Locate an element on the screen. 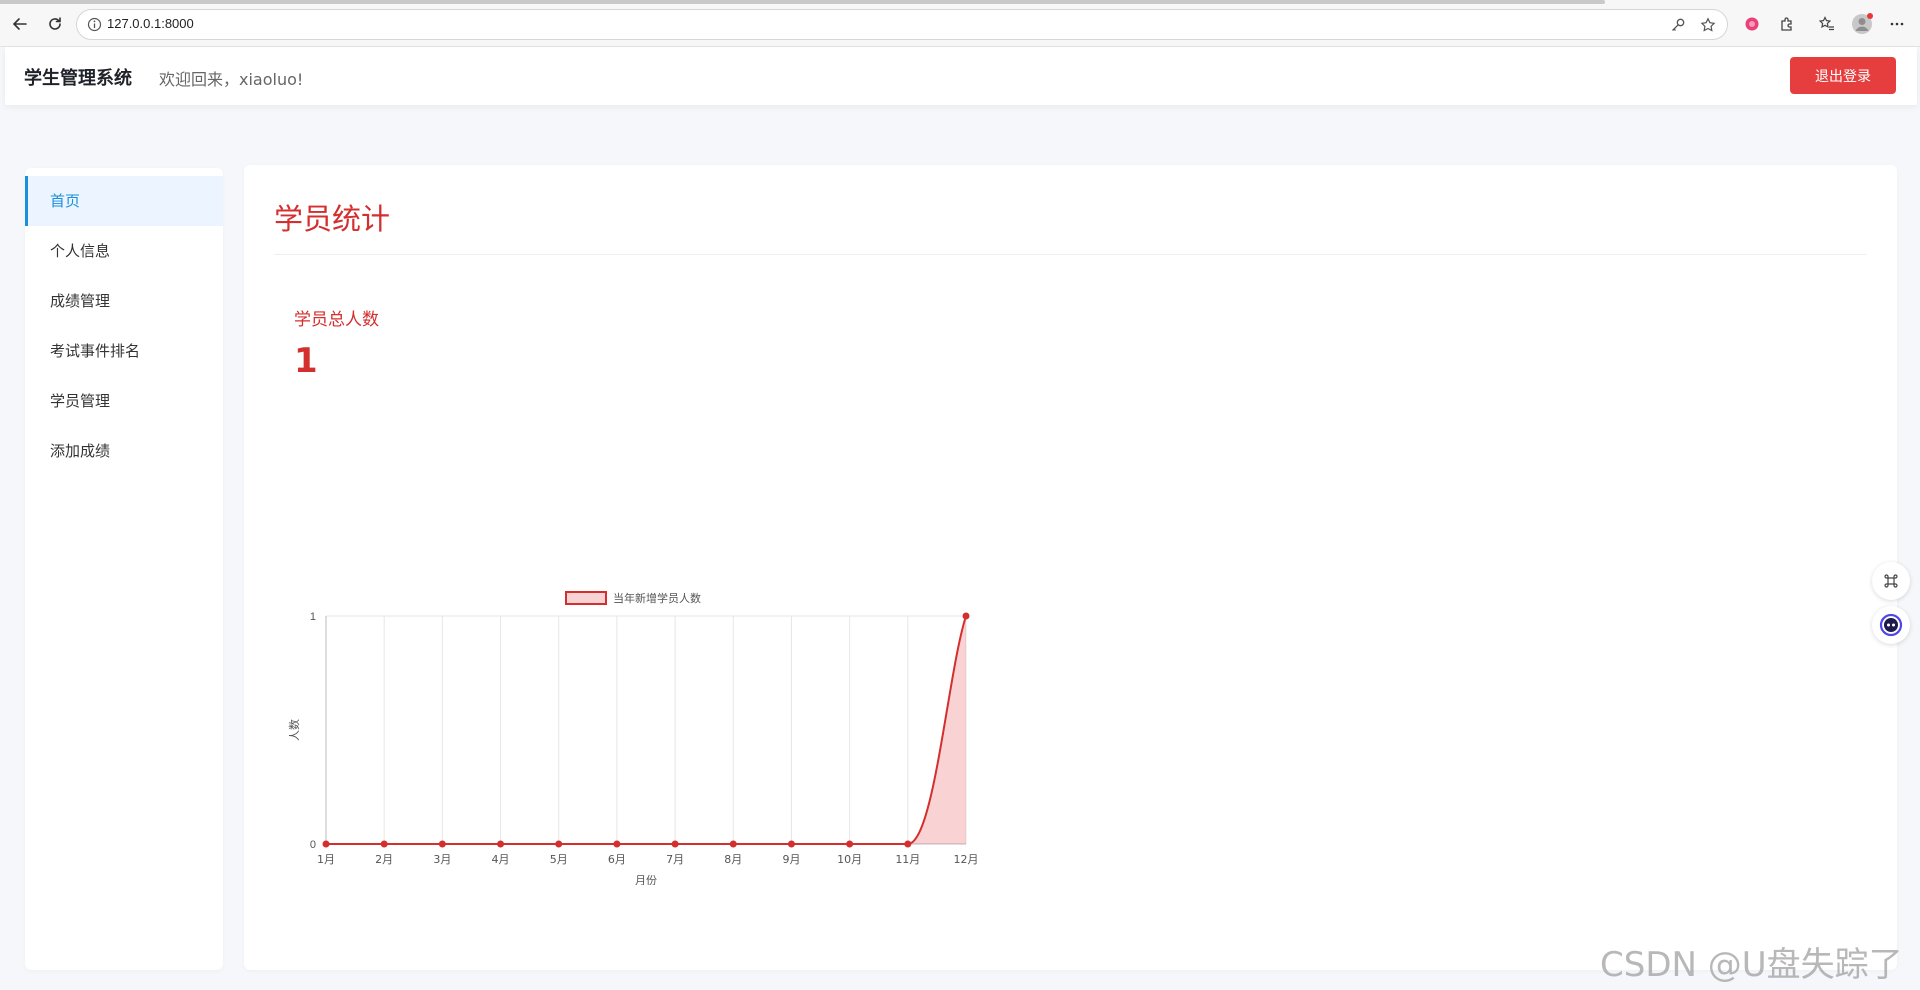 This screenshot has height=990, width=1920. x-tick-label: 1月 is located at coordinates (326, 859).